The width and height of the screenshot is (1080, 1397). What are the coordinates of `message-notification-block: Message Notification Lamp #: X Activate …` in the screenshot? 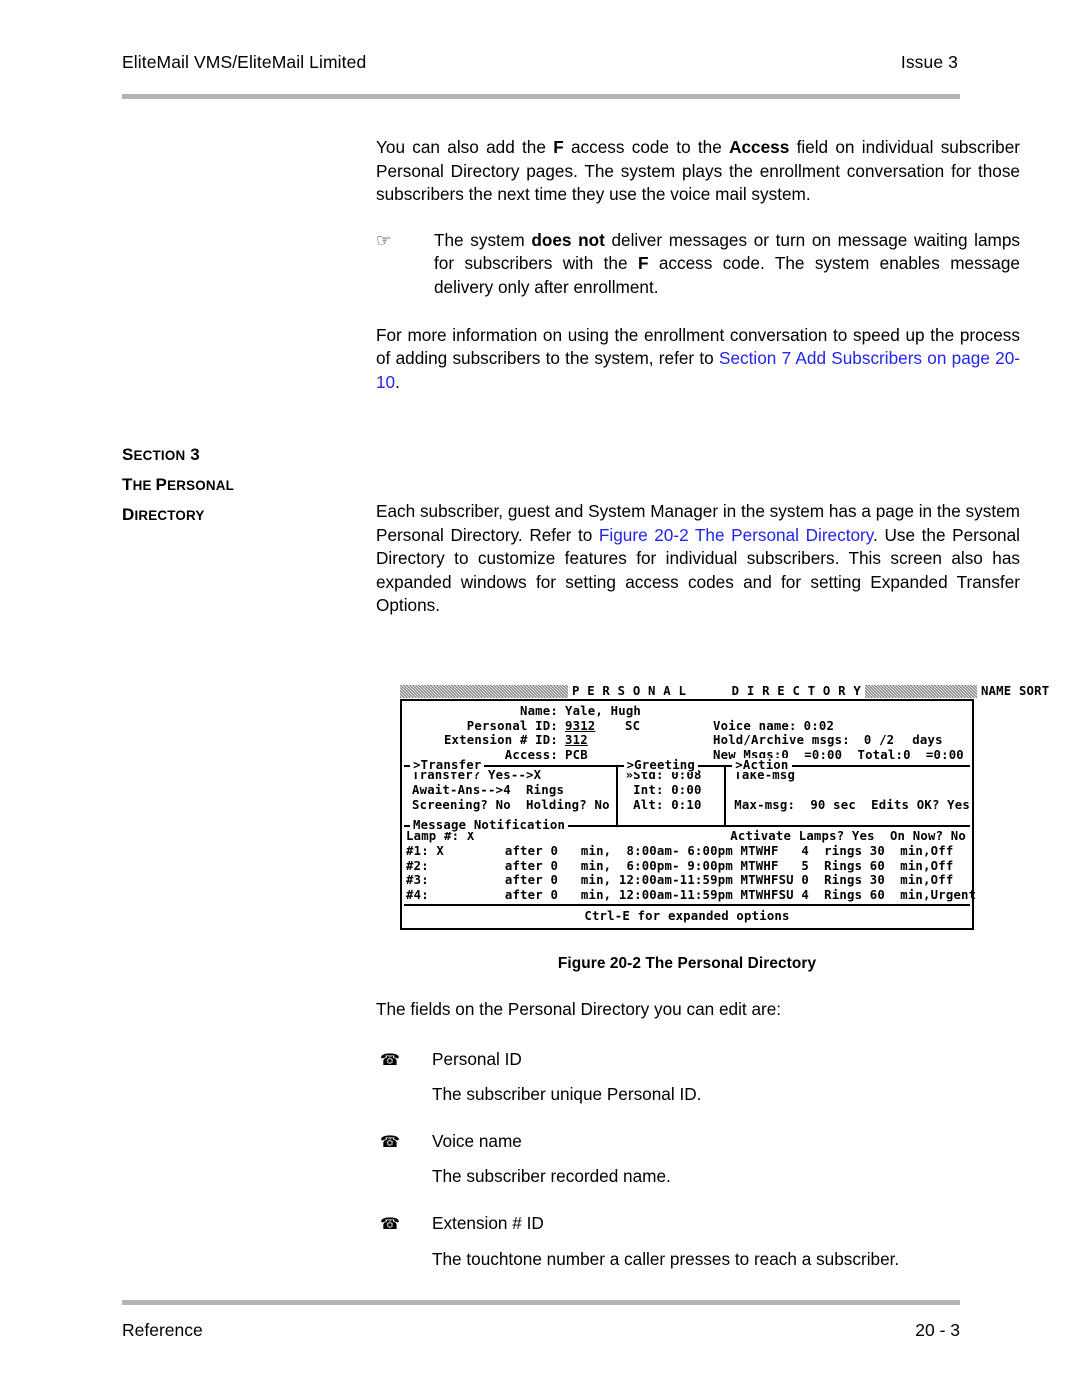 It's located at (690, 860).